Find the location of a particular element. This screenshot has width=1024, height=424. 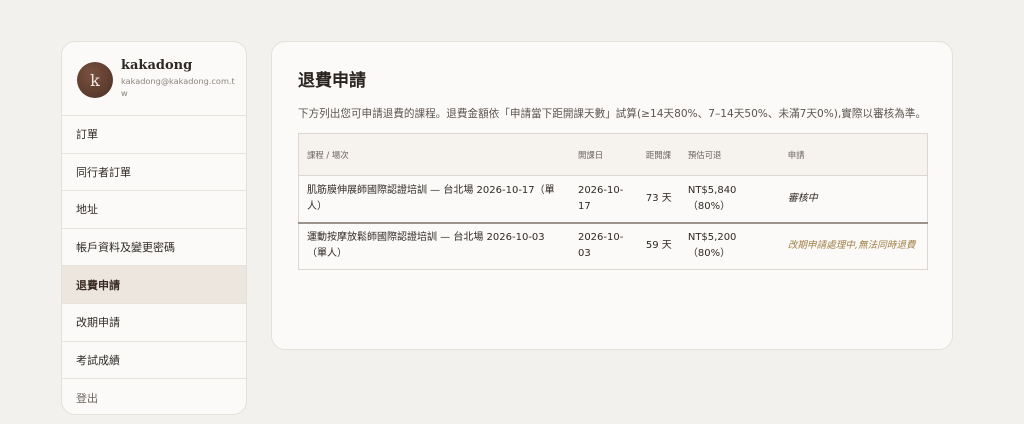

header-course: 課程 / 場次 is located at coordinates (328, 154).